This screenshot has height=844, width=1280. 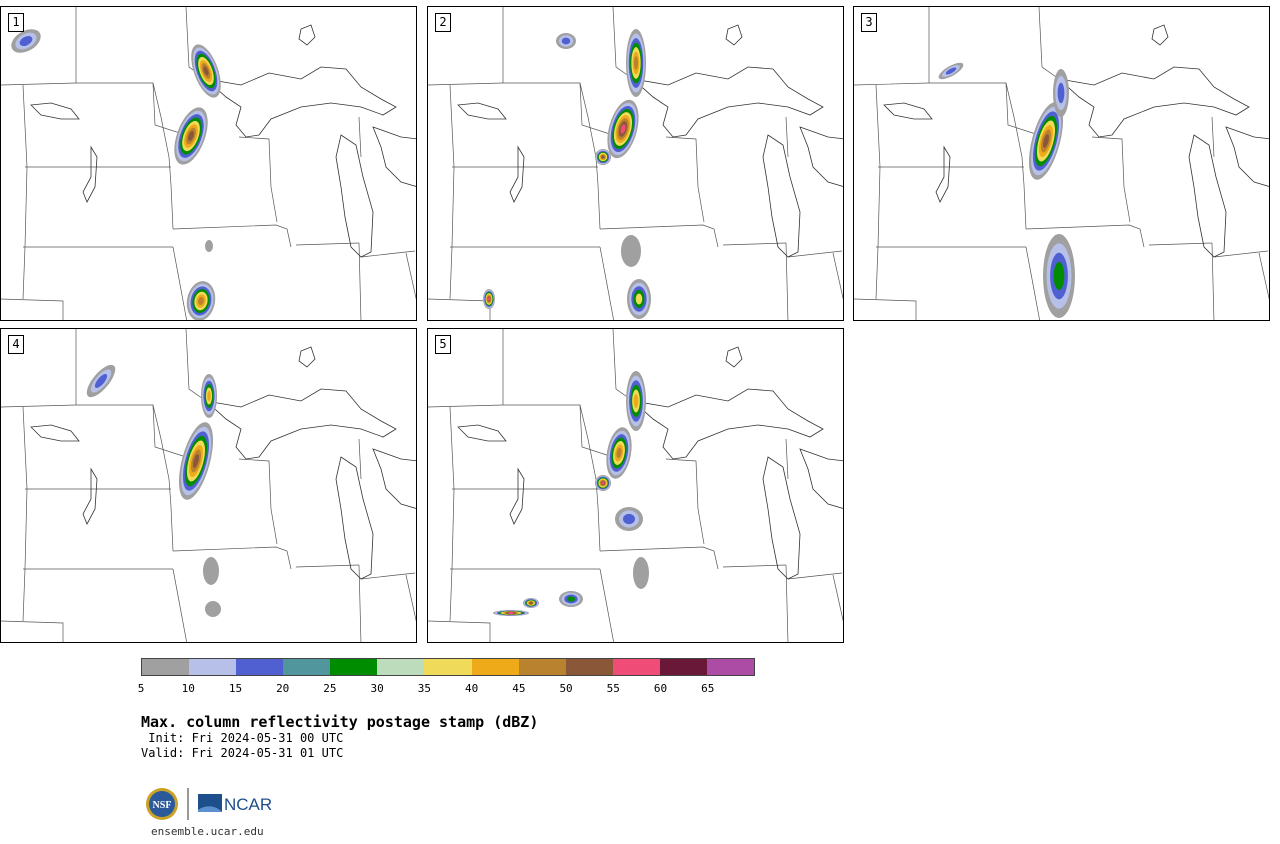 I want to click on website-url: ensemble.ucar.edu, so click(x=207, y=831).